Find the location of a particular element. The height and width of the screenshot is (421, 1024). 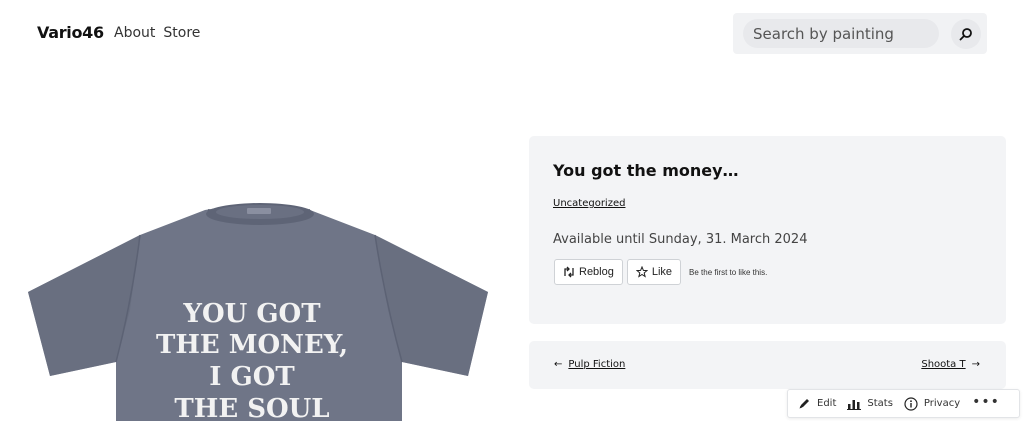

search-button is located at coordinates (966, 34).